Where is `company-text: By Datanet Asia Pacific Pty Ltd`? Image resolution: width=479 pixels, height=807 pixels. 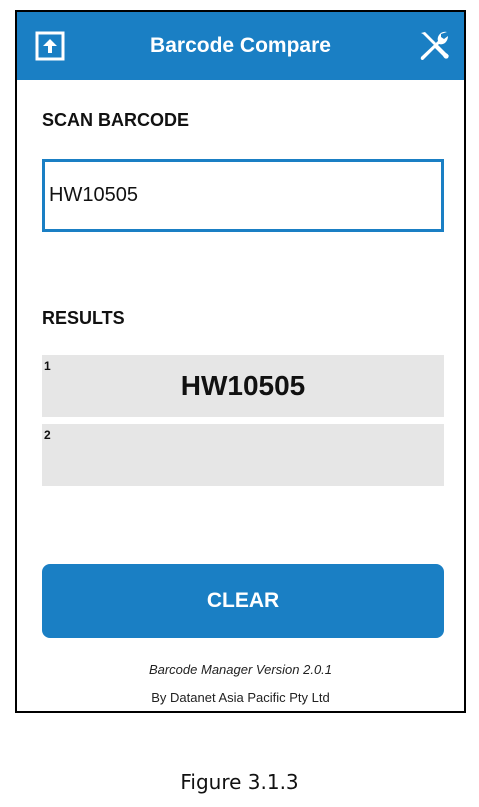 company-text: By Datanet Asia Pacific Pty Ltd is located at coordinates (240, 697).